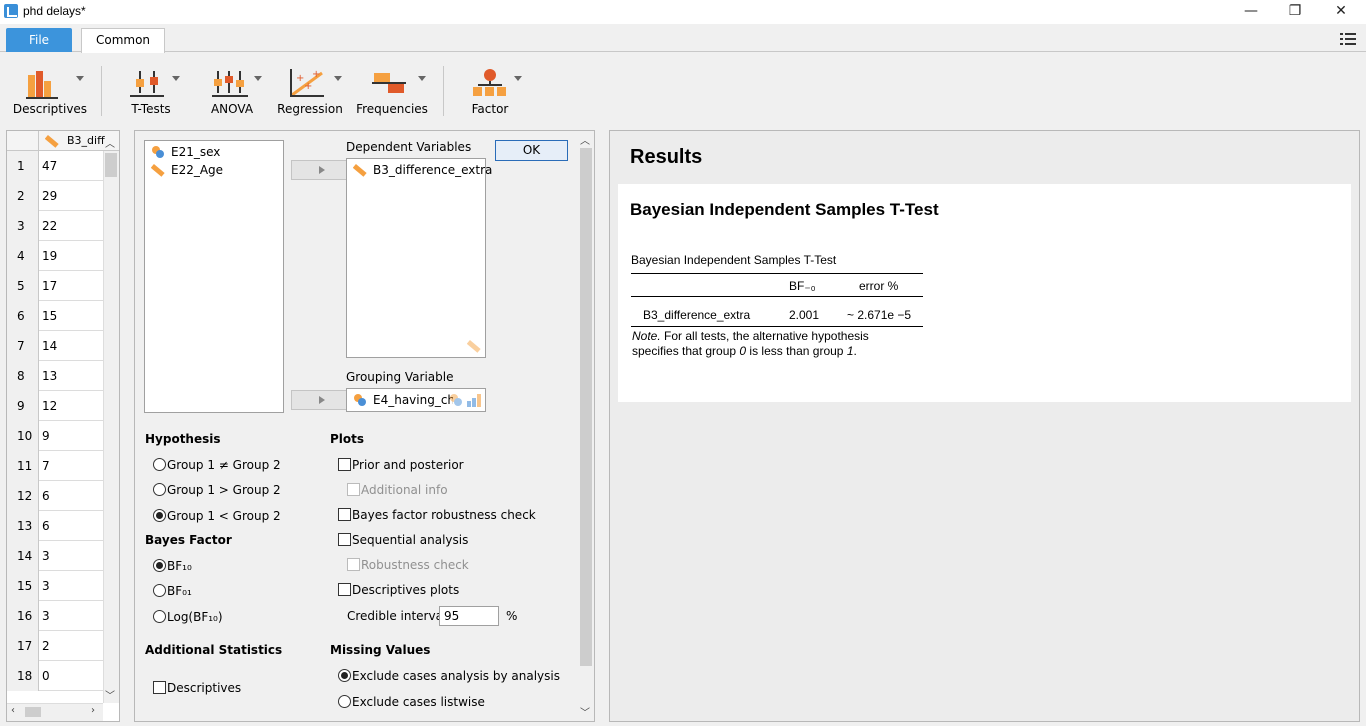  What do you see at coordinates (322, 400) in the screenshot?
I see `move-to-grouping-button` at bounding box center [322, 400].